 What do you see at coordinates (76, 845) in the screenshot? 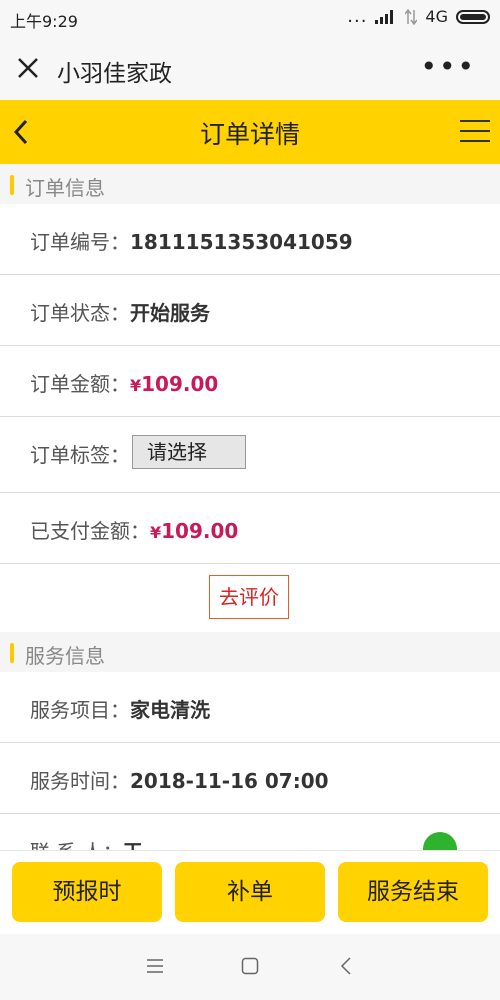
I see `contact-label: 联 系 人：` at bounding box center [76, 845].